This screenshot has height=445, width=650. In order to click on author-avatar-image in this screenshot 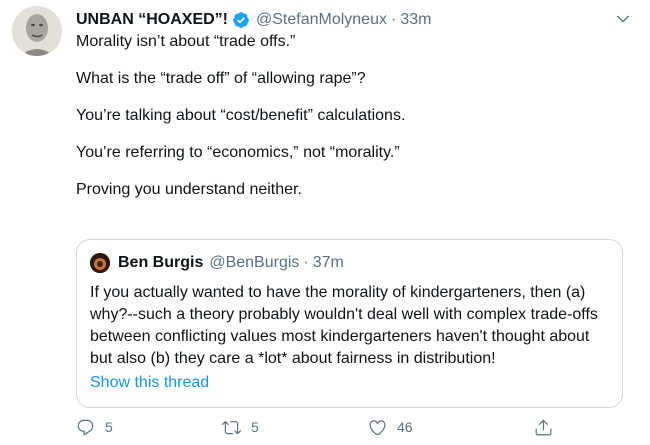, I will do `click(37, 31)`.